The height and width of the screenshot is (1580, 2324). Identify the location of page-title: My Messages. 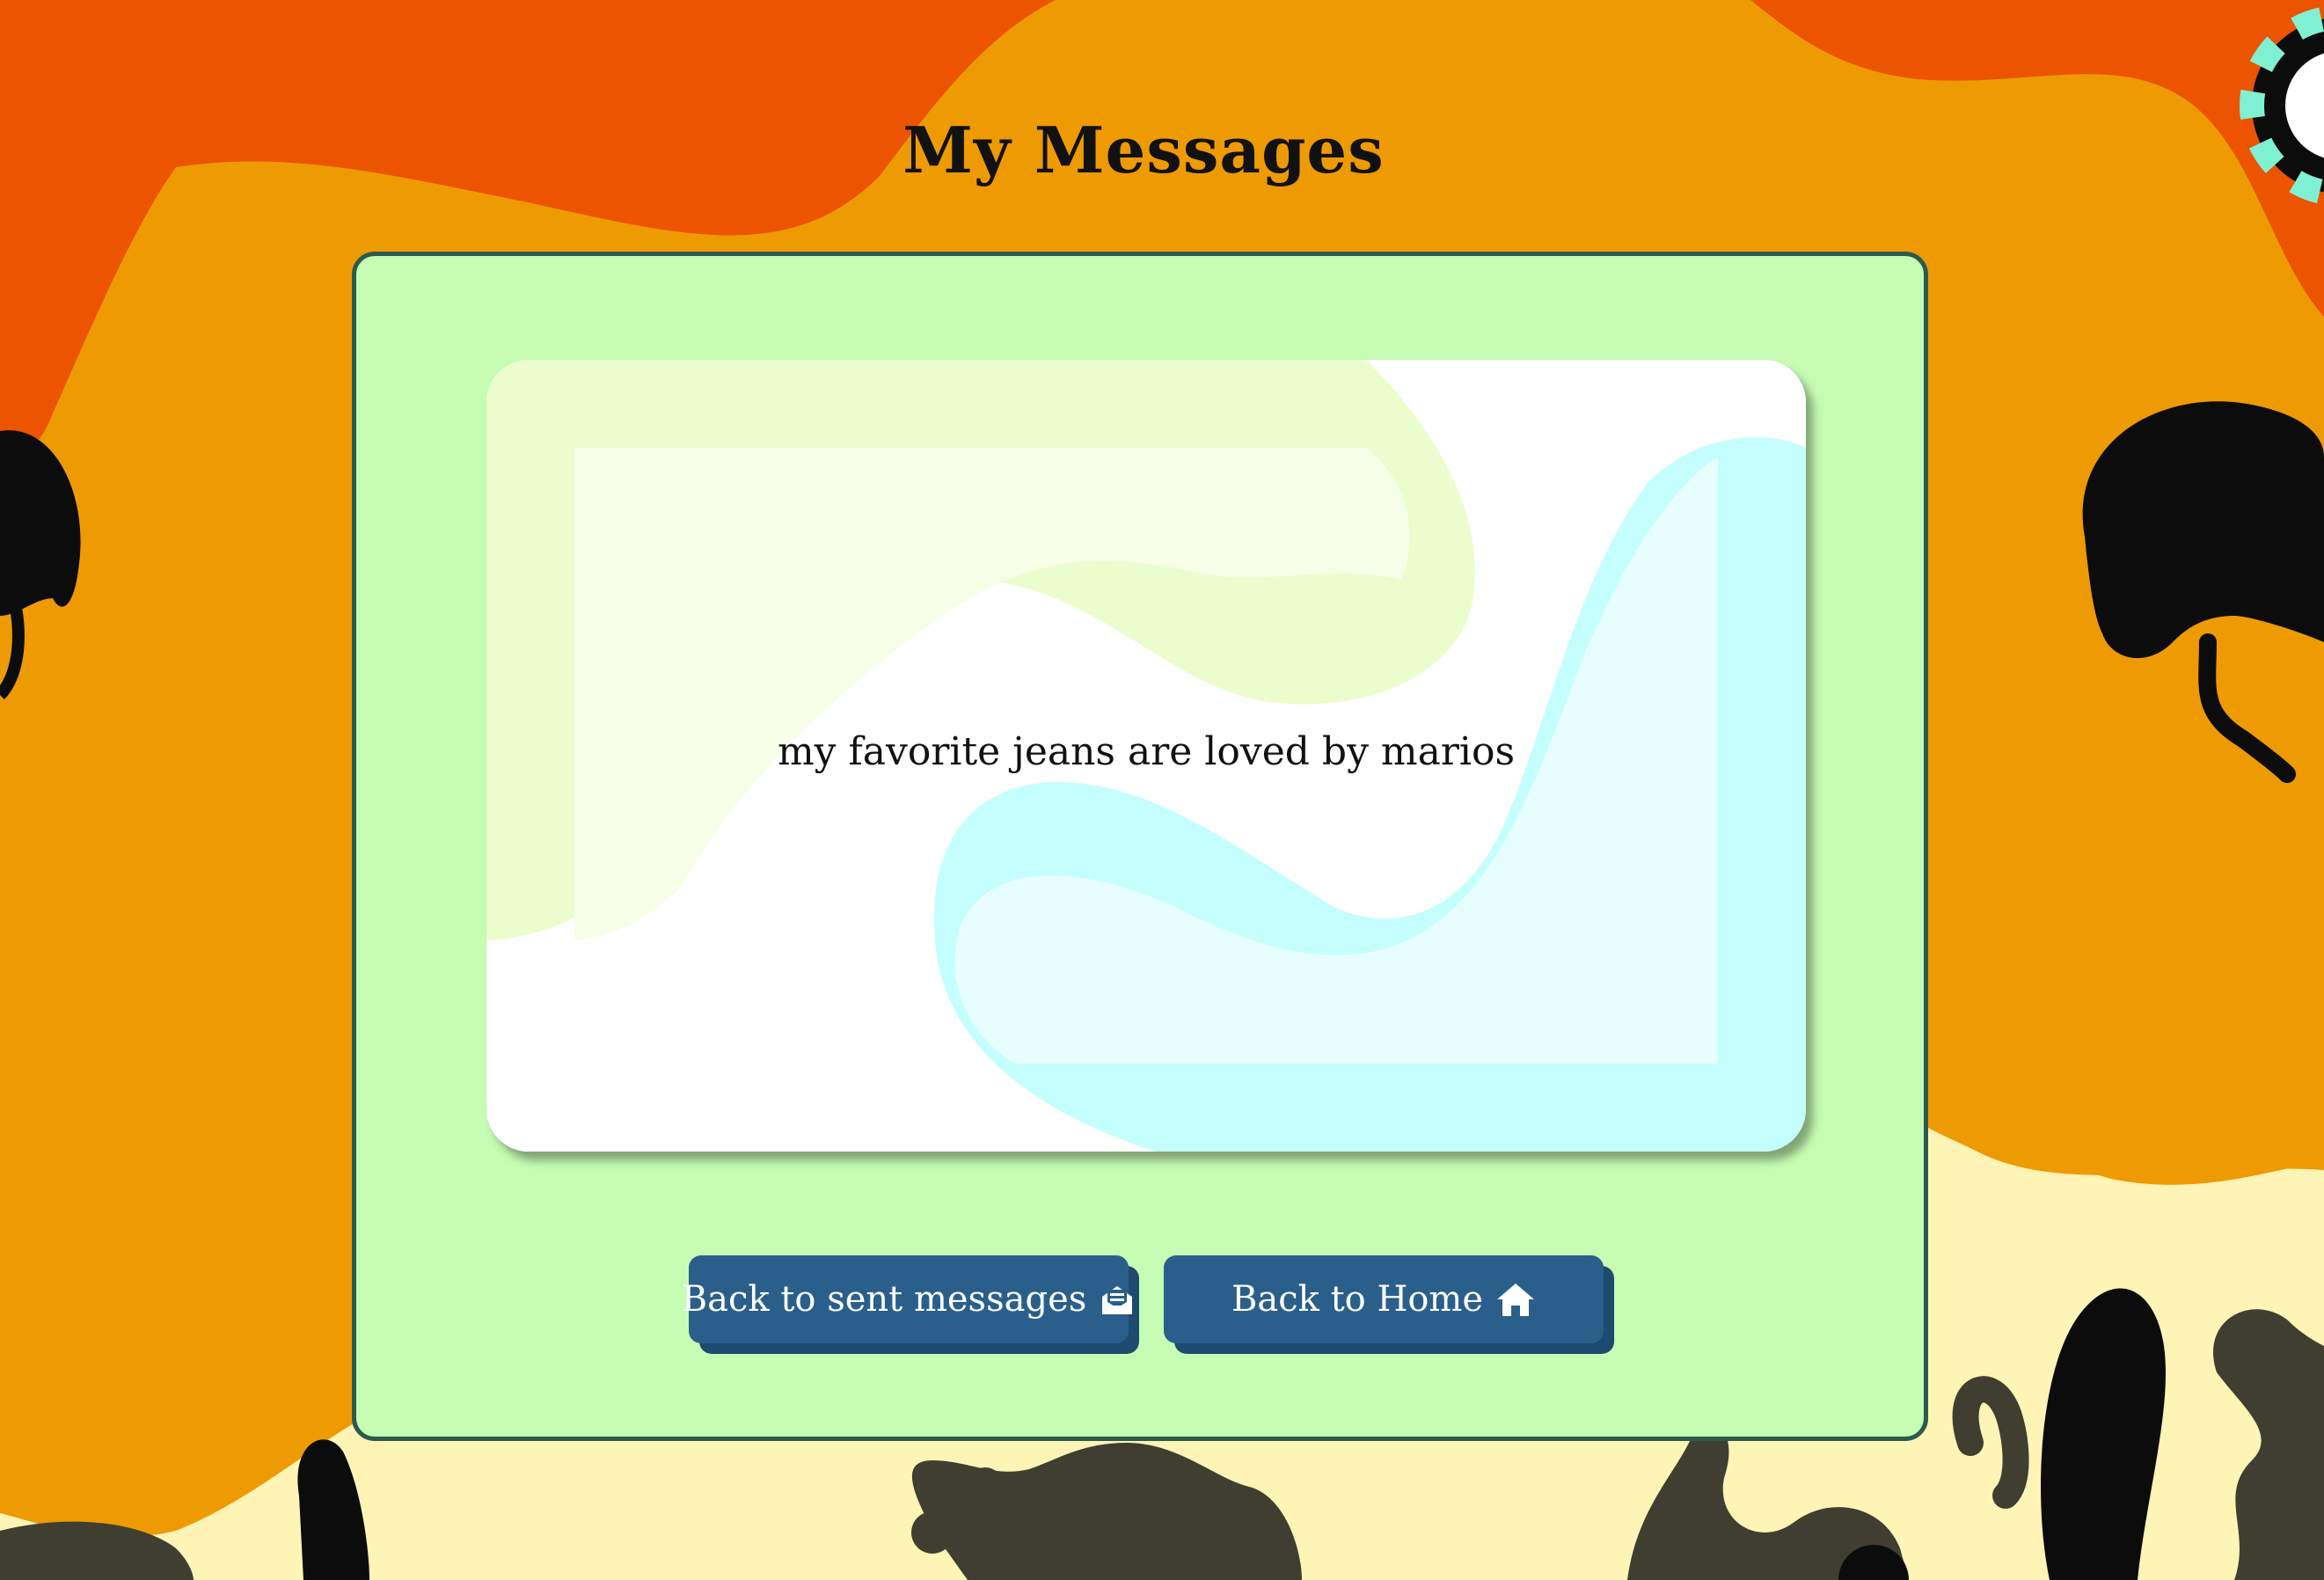
(1144, 150).